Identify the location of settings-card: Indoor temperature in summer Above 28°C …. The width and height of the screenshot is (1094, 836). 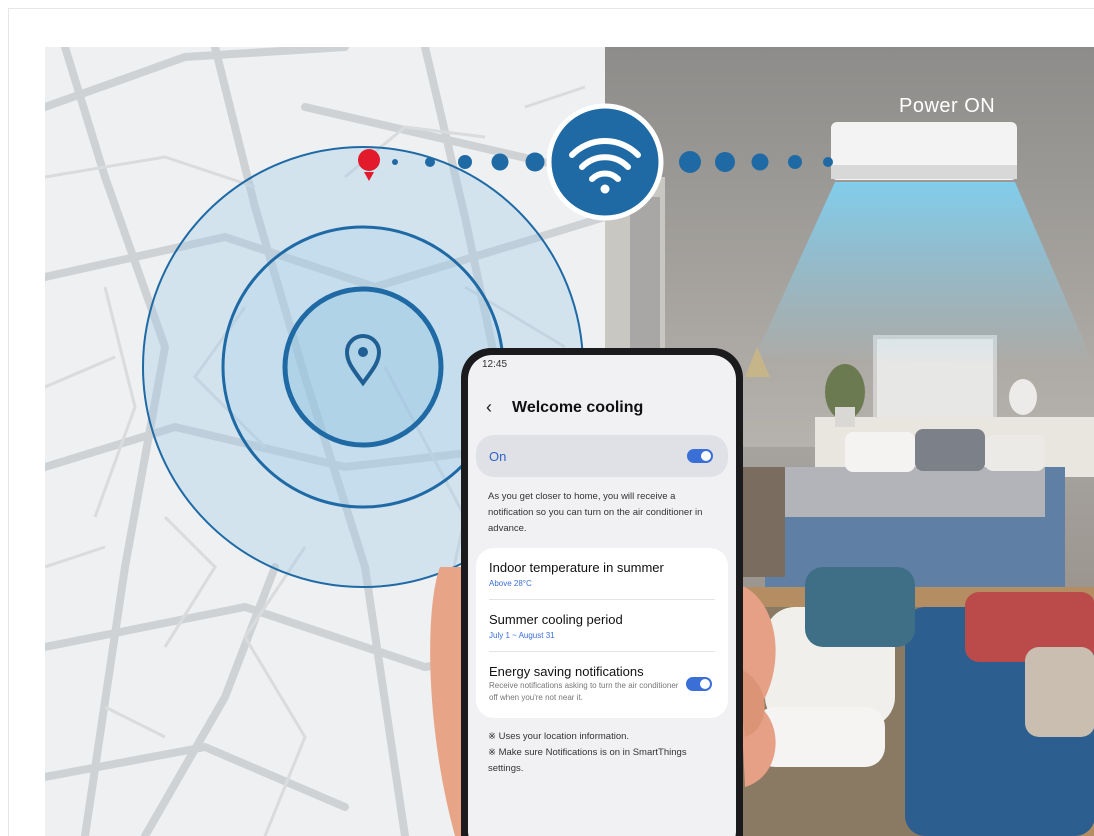
(602, 633).